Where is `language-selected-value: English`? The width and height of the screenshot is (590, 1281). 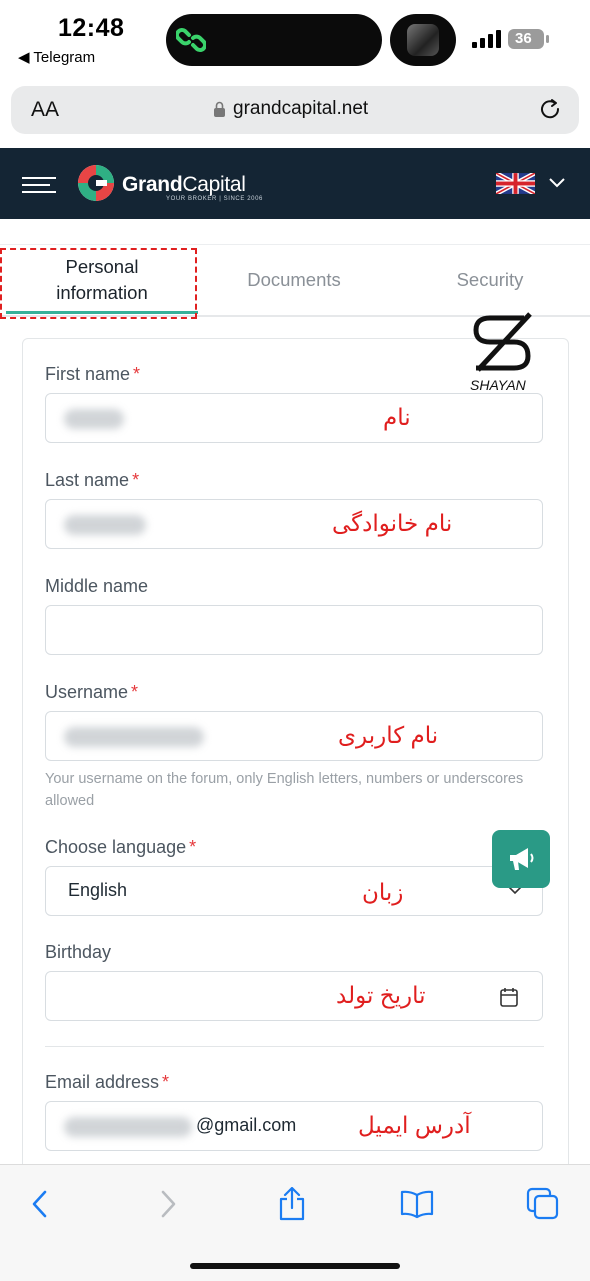
language-selected-value: English is located at coordinates (98, 890).